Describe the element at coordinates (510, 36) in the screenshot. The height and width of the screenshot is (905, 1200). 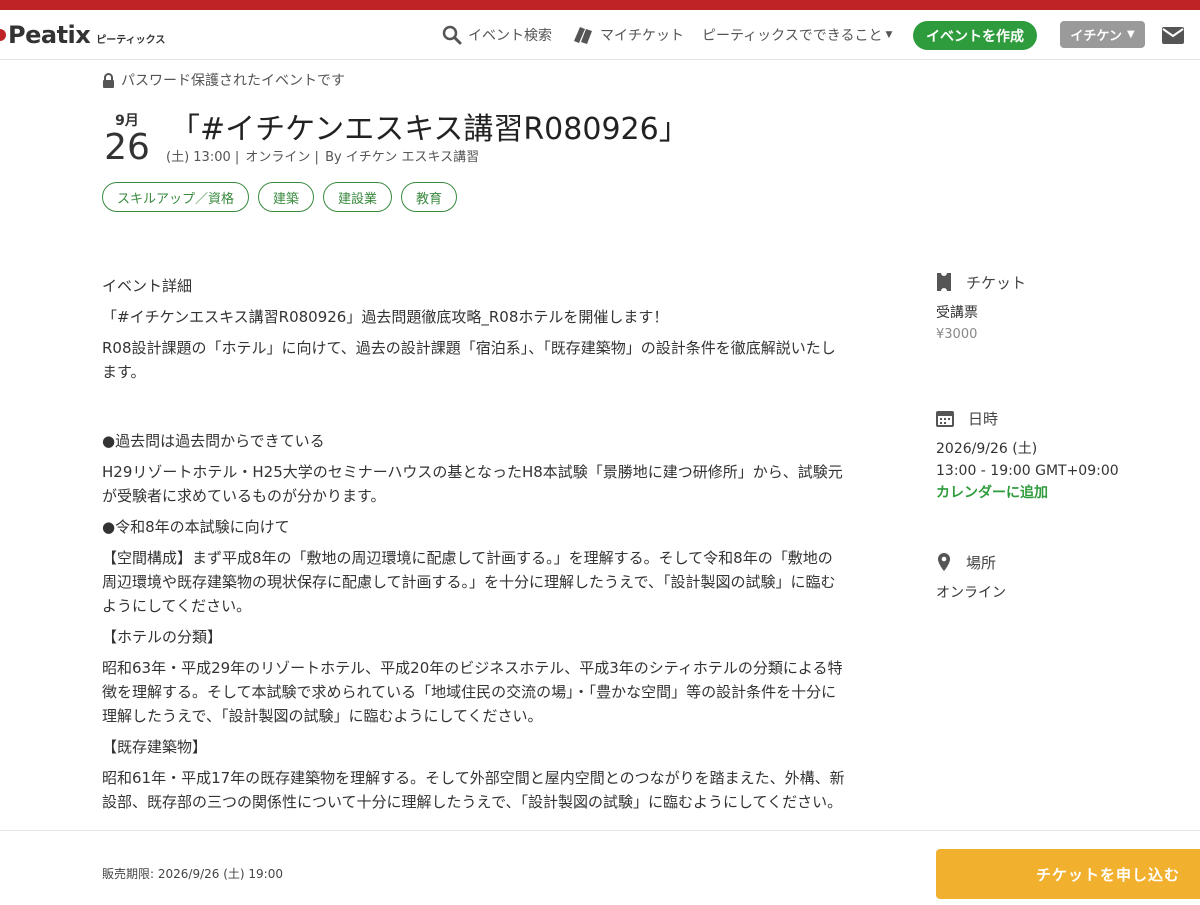
I see `nav-search-label: イベント検索` at that location.